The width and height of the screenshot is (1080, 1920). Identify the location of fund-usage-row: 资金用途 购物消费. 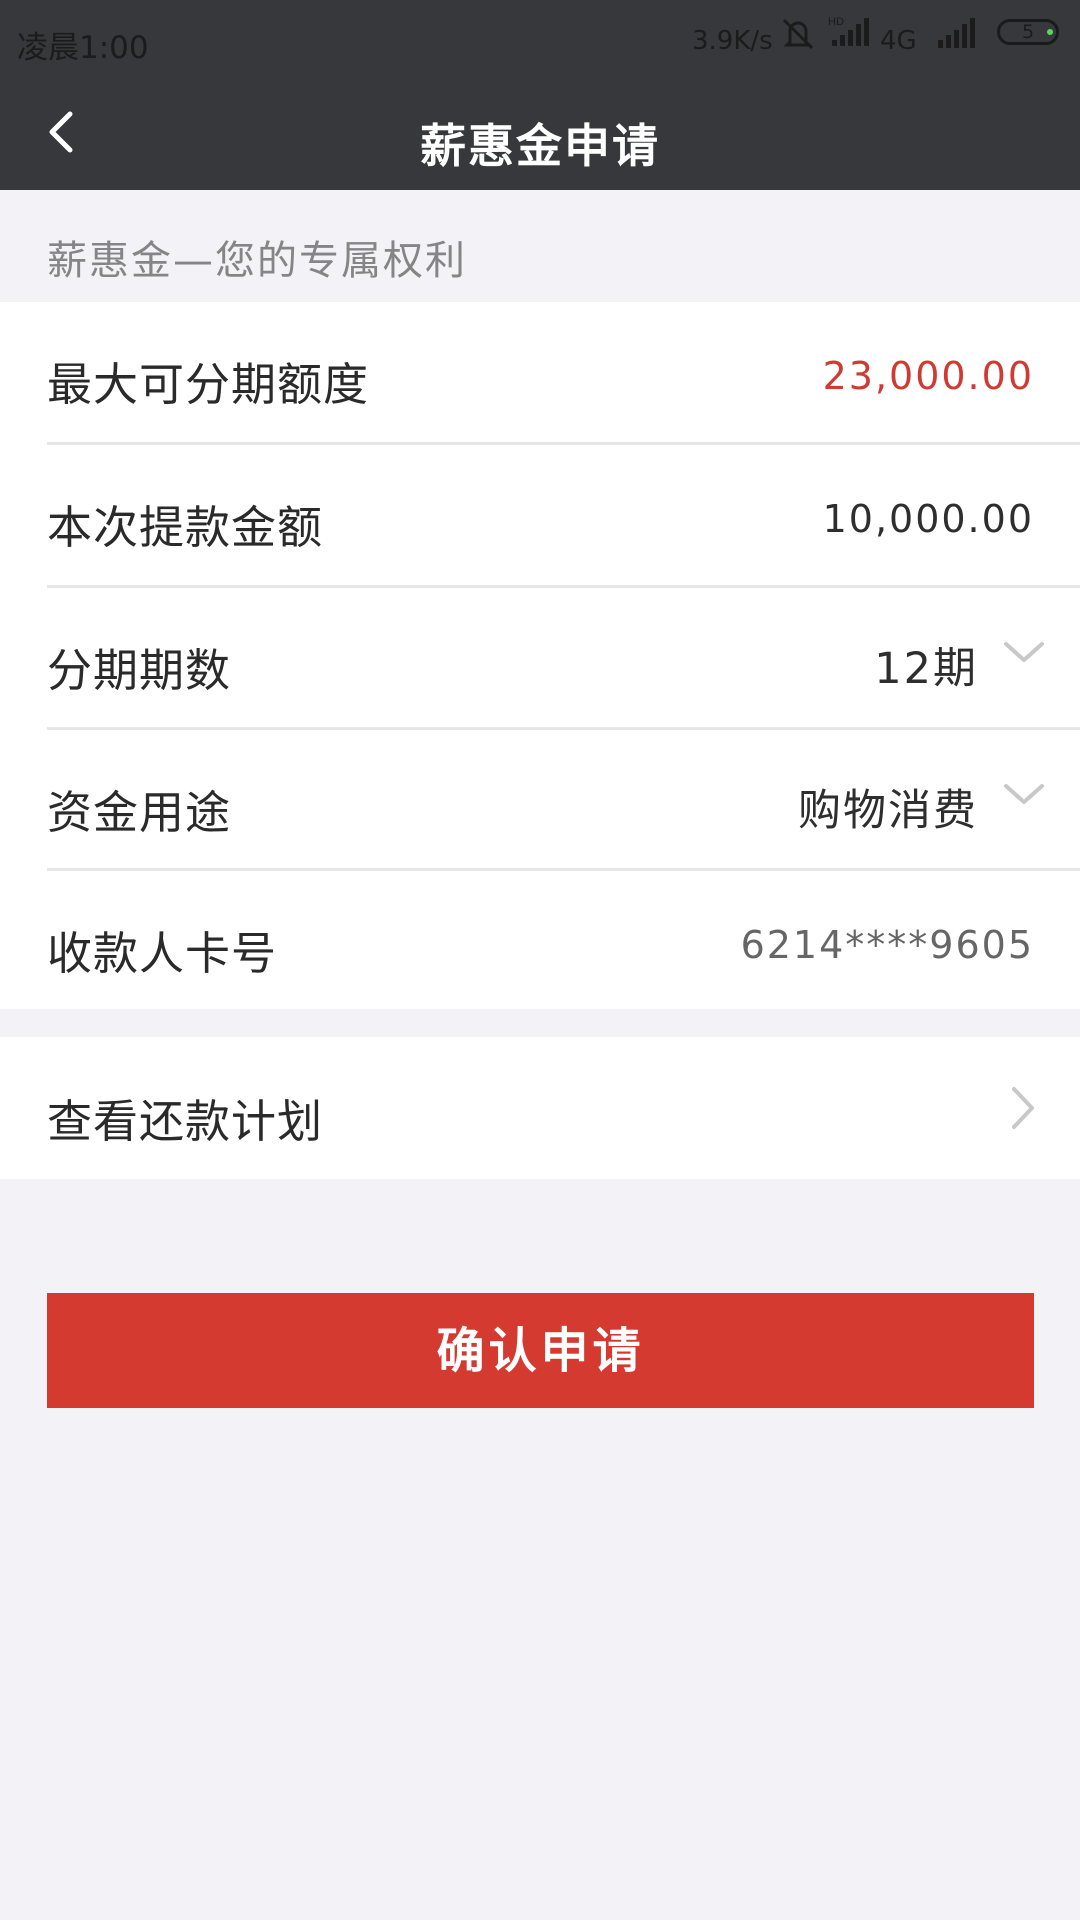
(540, 800).